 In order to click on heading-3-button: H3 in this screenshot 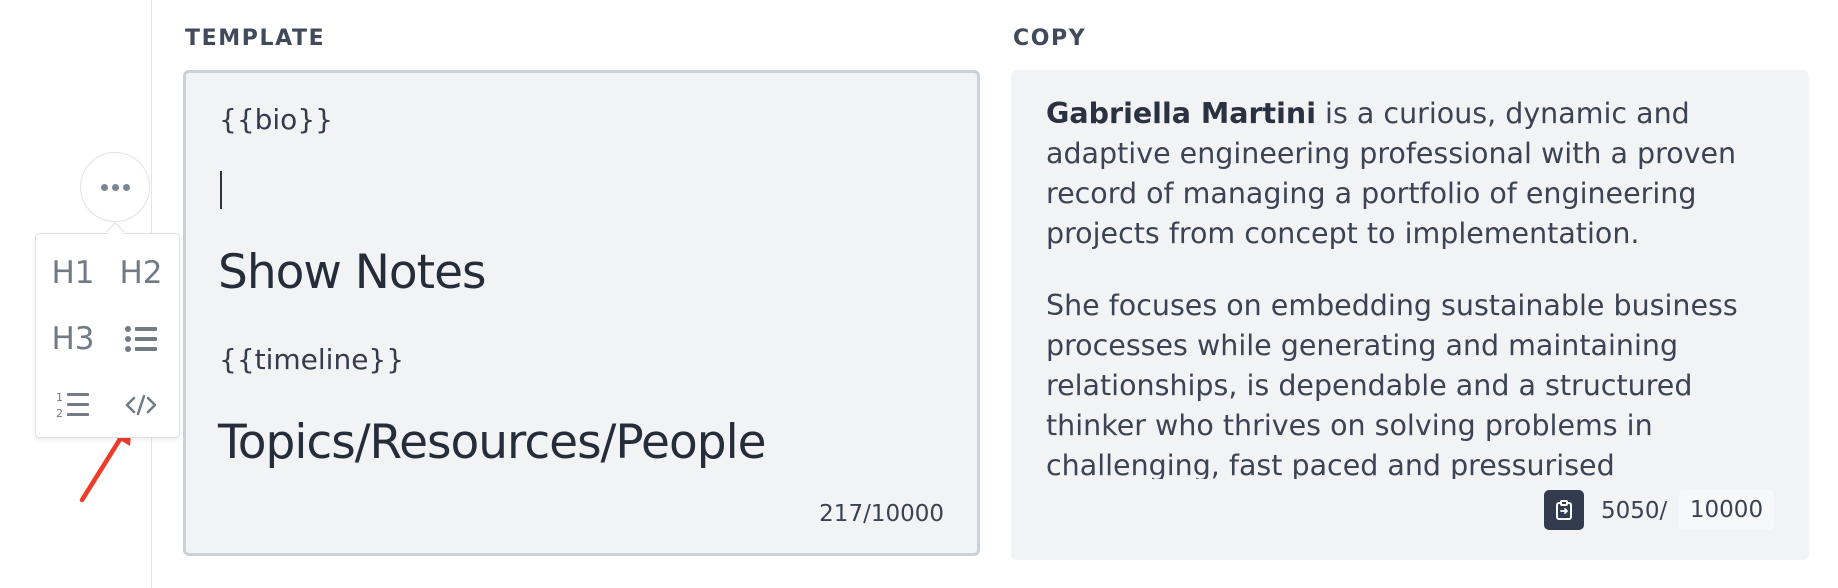, I will do `click(73, 339)`.